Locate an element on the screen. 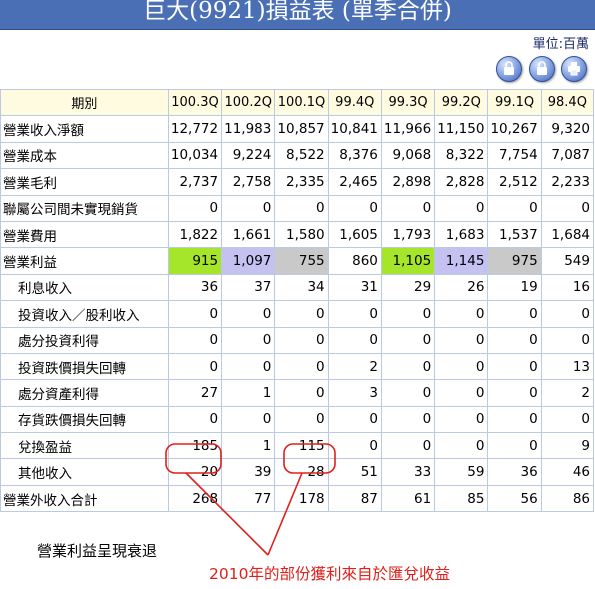  value-cell: 9,224 is located at coordinates (248, 155).